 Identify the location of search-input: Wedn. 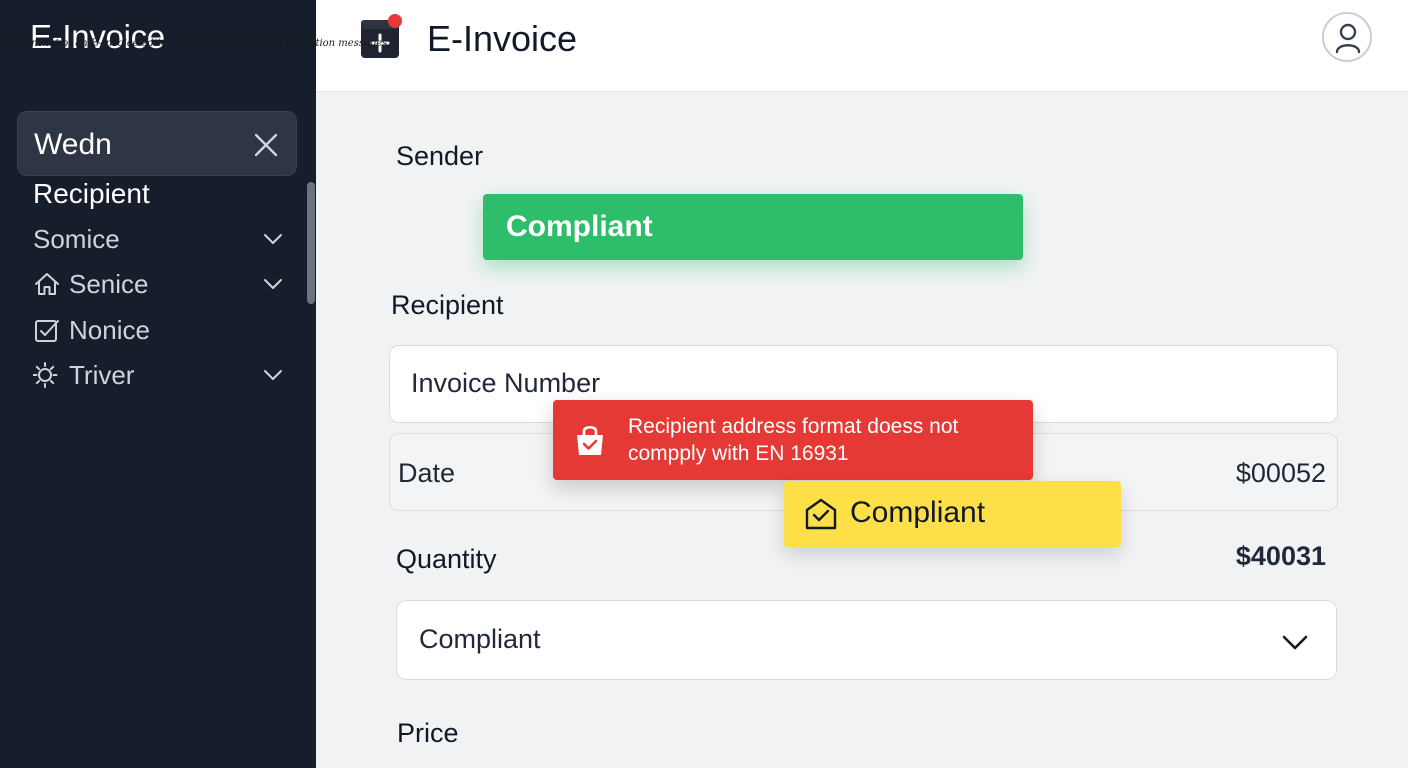
(73, 145).